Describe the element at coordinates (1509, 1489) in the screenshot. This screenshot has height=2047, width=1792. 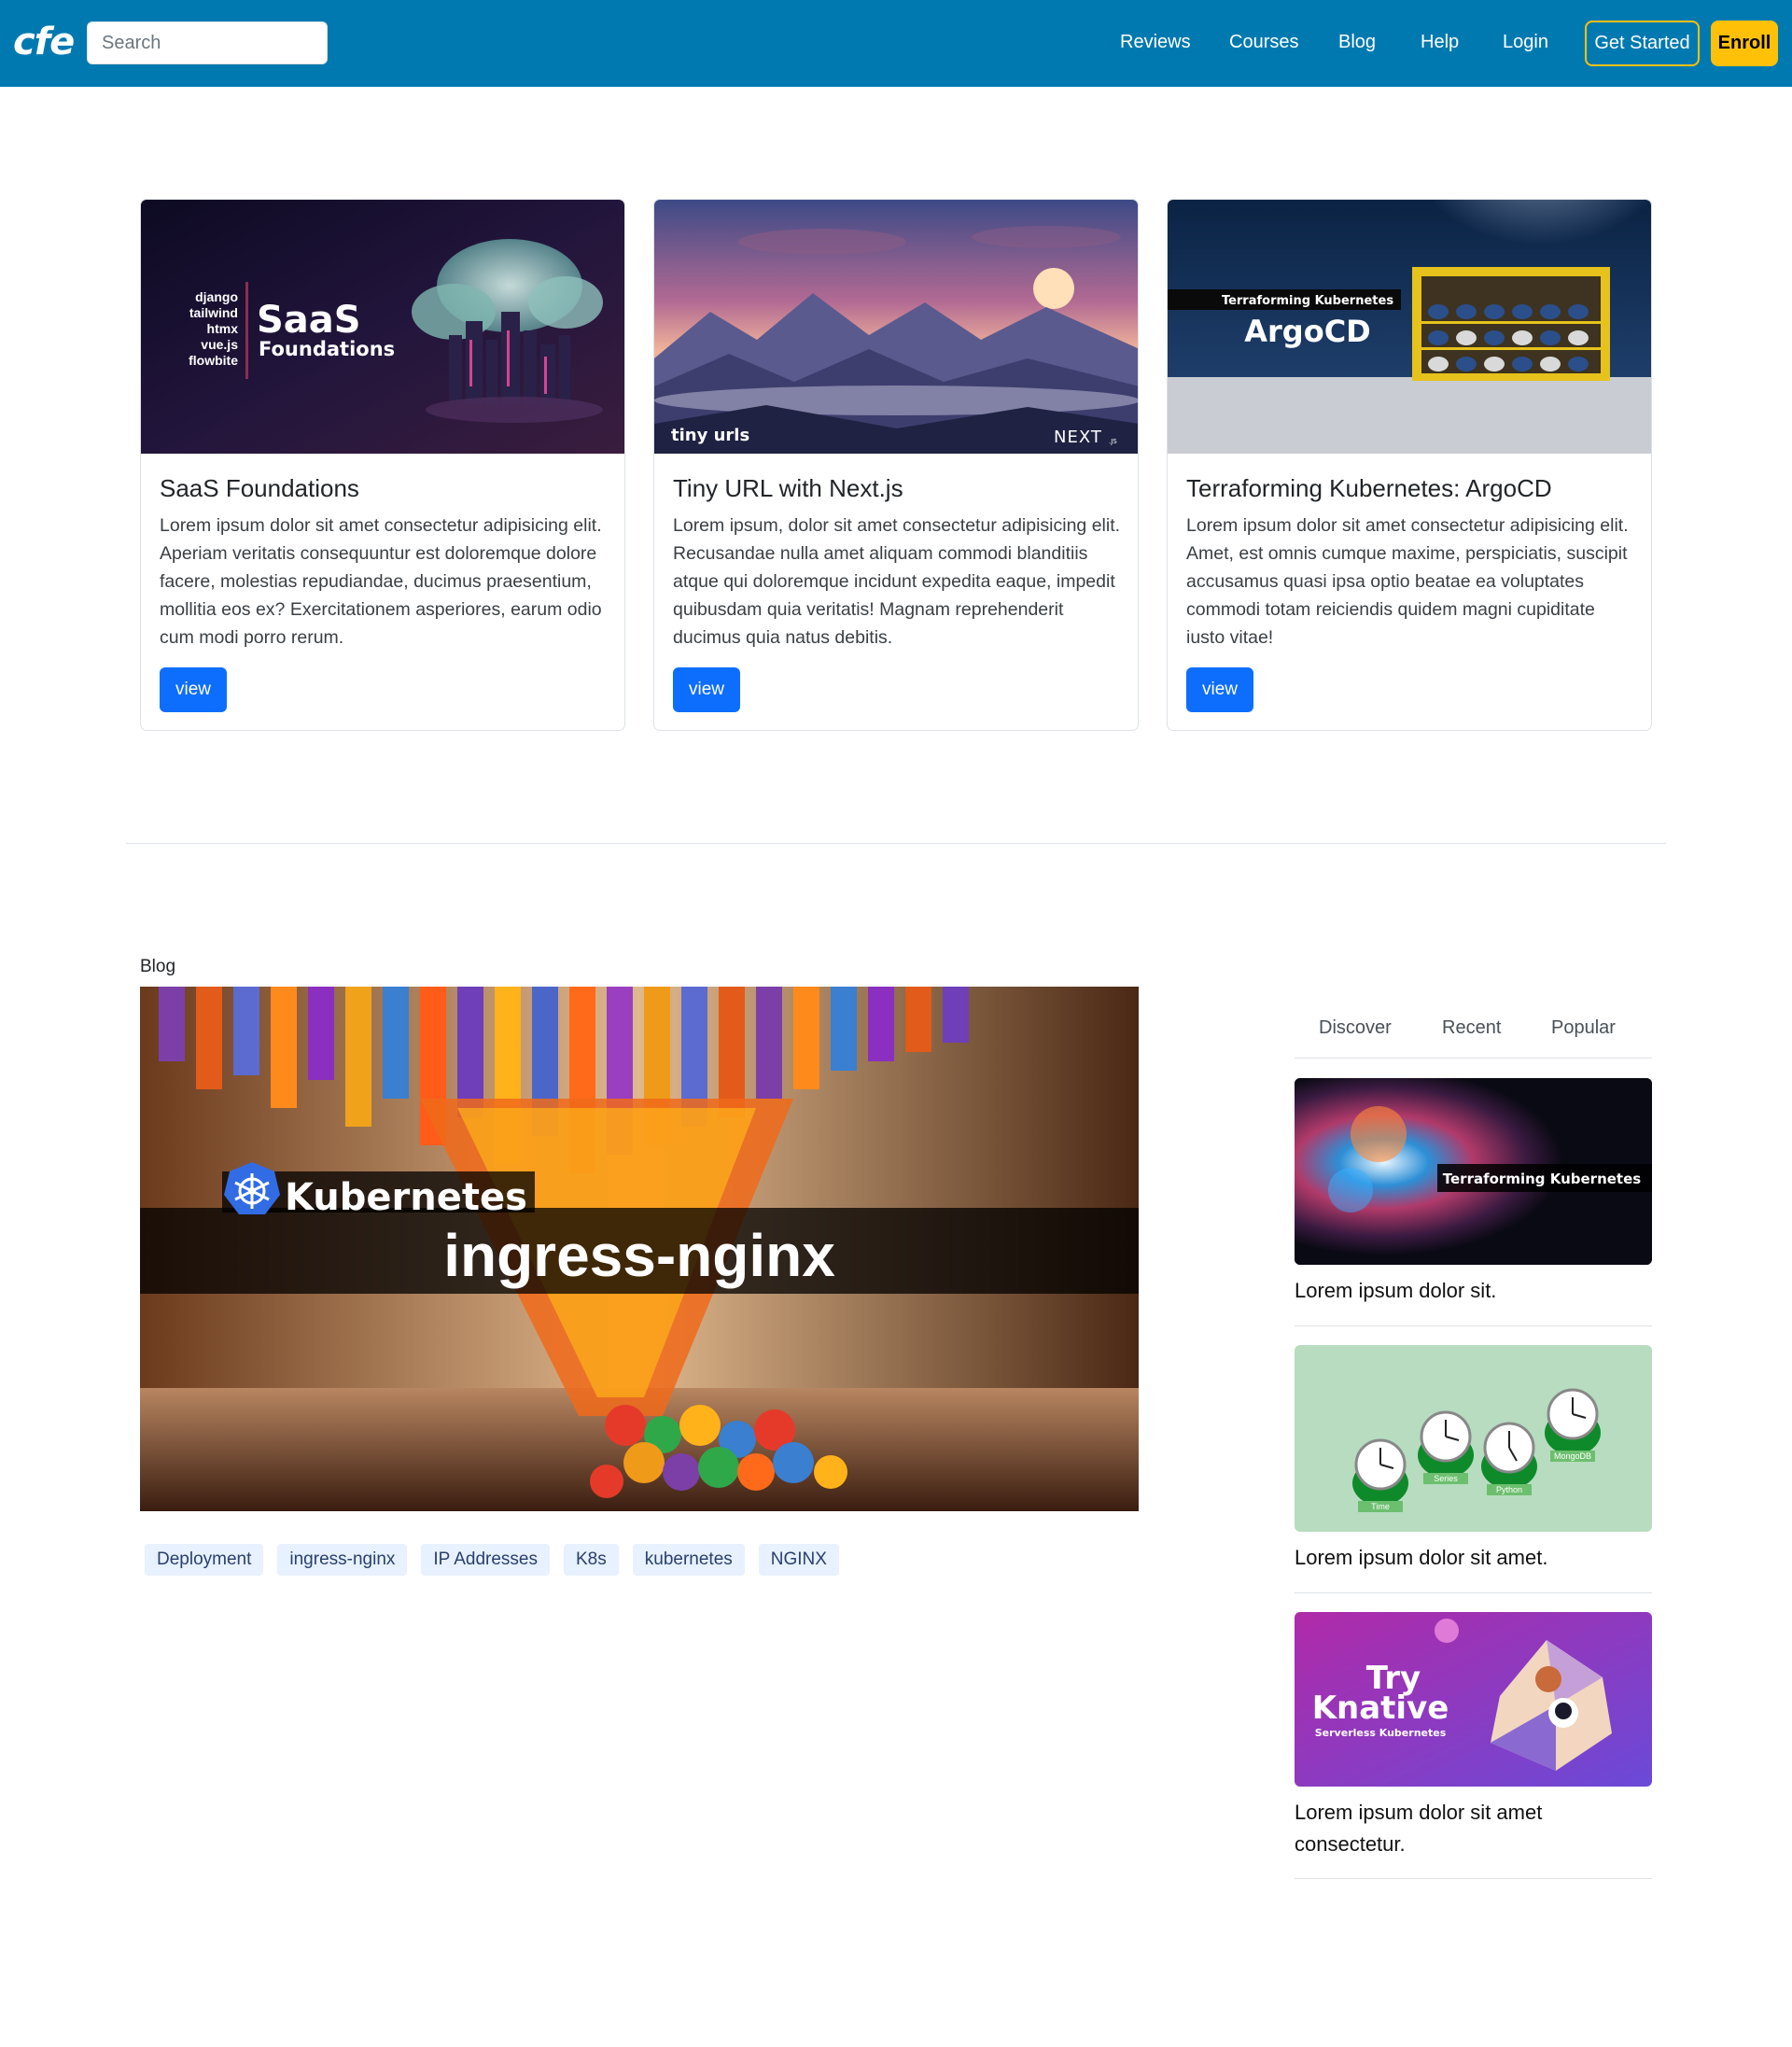
I see `clock-label-python: Python` at that location.